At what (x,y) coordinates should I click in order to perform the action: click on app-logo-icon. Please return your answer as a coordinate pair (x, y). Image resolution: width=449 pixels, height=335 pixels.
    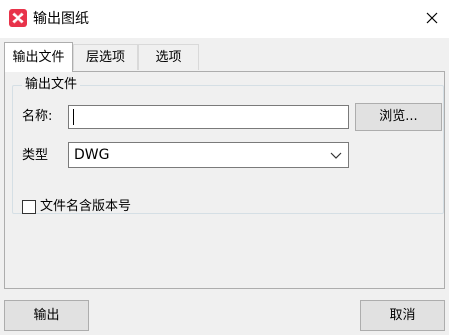
    Looking at the image, I should click on (18, 18).